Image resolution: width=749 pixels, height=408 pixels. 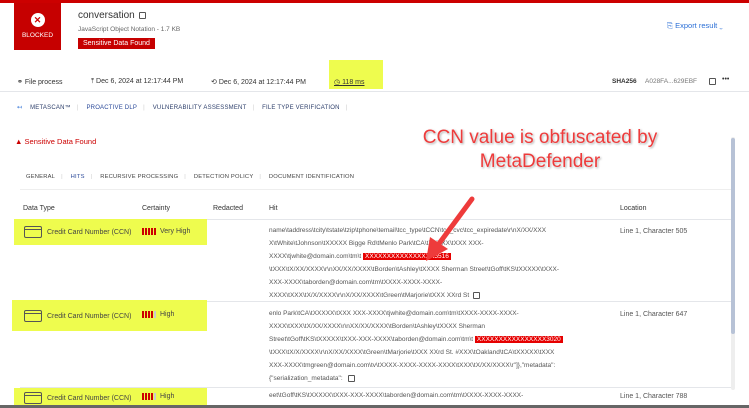 I want to click on status-bar, so click(x=374, y=1).